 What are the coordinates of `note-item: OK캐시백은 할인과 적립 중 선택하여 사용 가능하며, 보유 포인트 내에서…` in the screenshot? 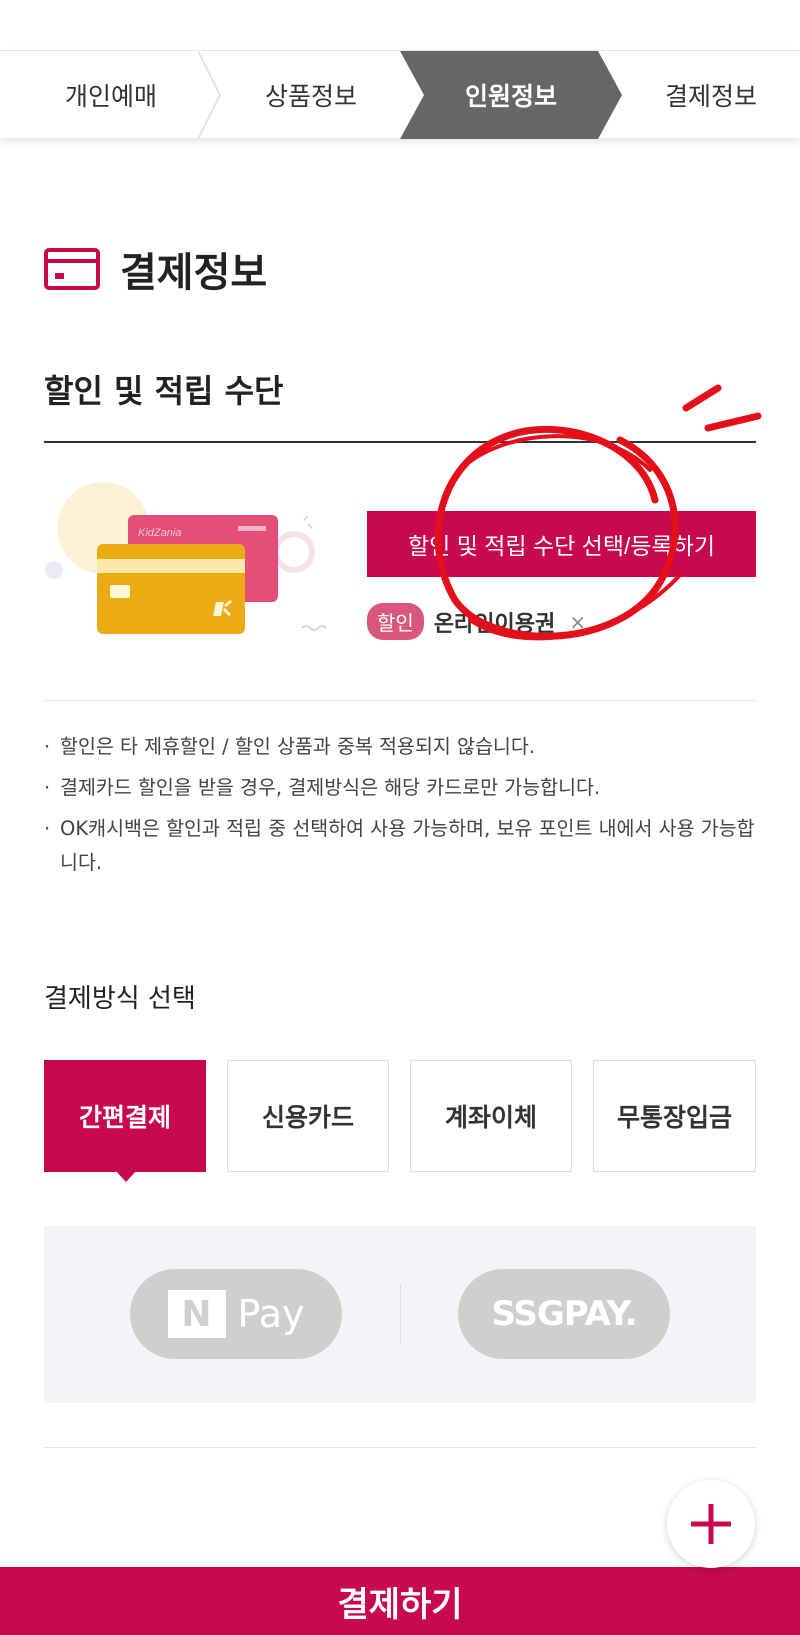 It's located at (400, 846).